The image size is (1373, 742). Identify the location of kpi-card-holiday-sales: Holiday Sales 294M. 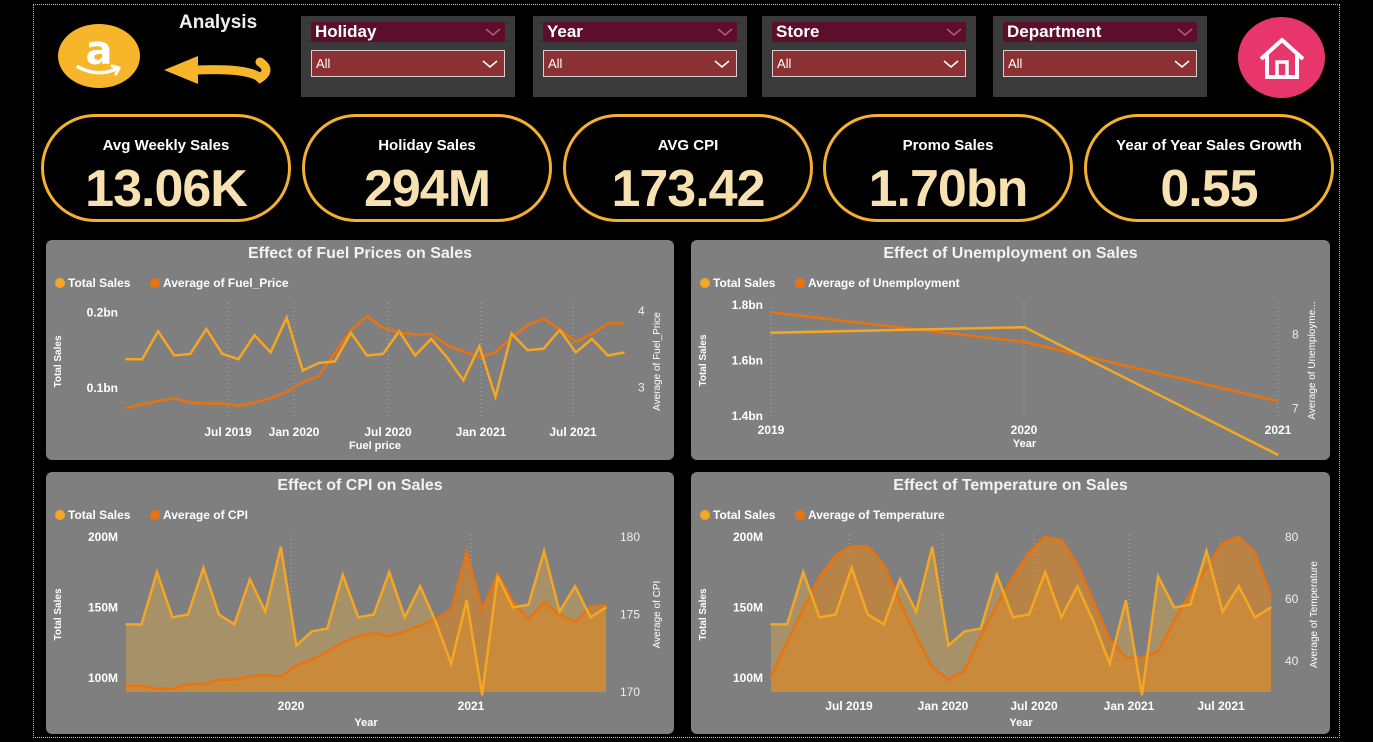
(427, 168).